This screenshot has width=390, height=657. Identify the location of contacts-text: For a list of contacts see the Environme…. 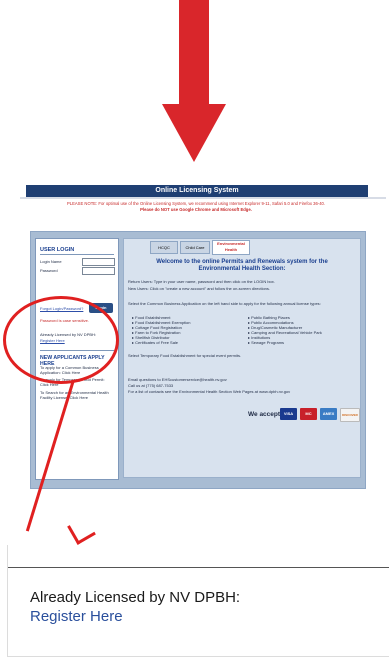
(209, 391).